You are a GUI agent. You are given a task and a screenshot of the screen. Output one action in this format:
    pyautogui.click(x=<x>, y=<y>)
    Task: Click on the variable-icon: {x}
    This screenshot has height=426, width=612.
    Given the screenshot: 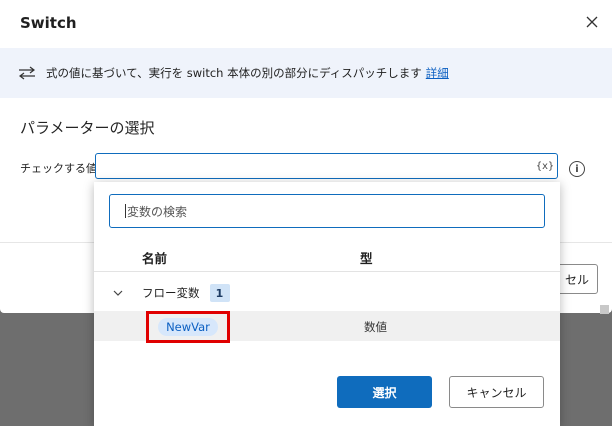 What is the action you would take?
    pyautogui.click(x=545, y=166)
    